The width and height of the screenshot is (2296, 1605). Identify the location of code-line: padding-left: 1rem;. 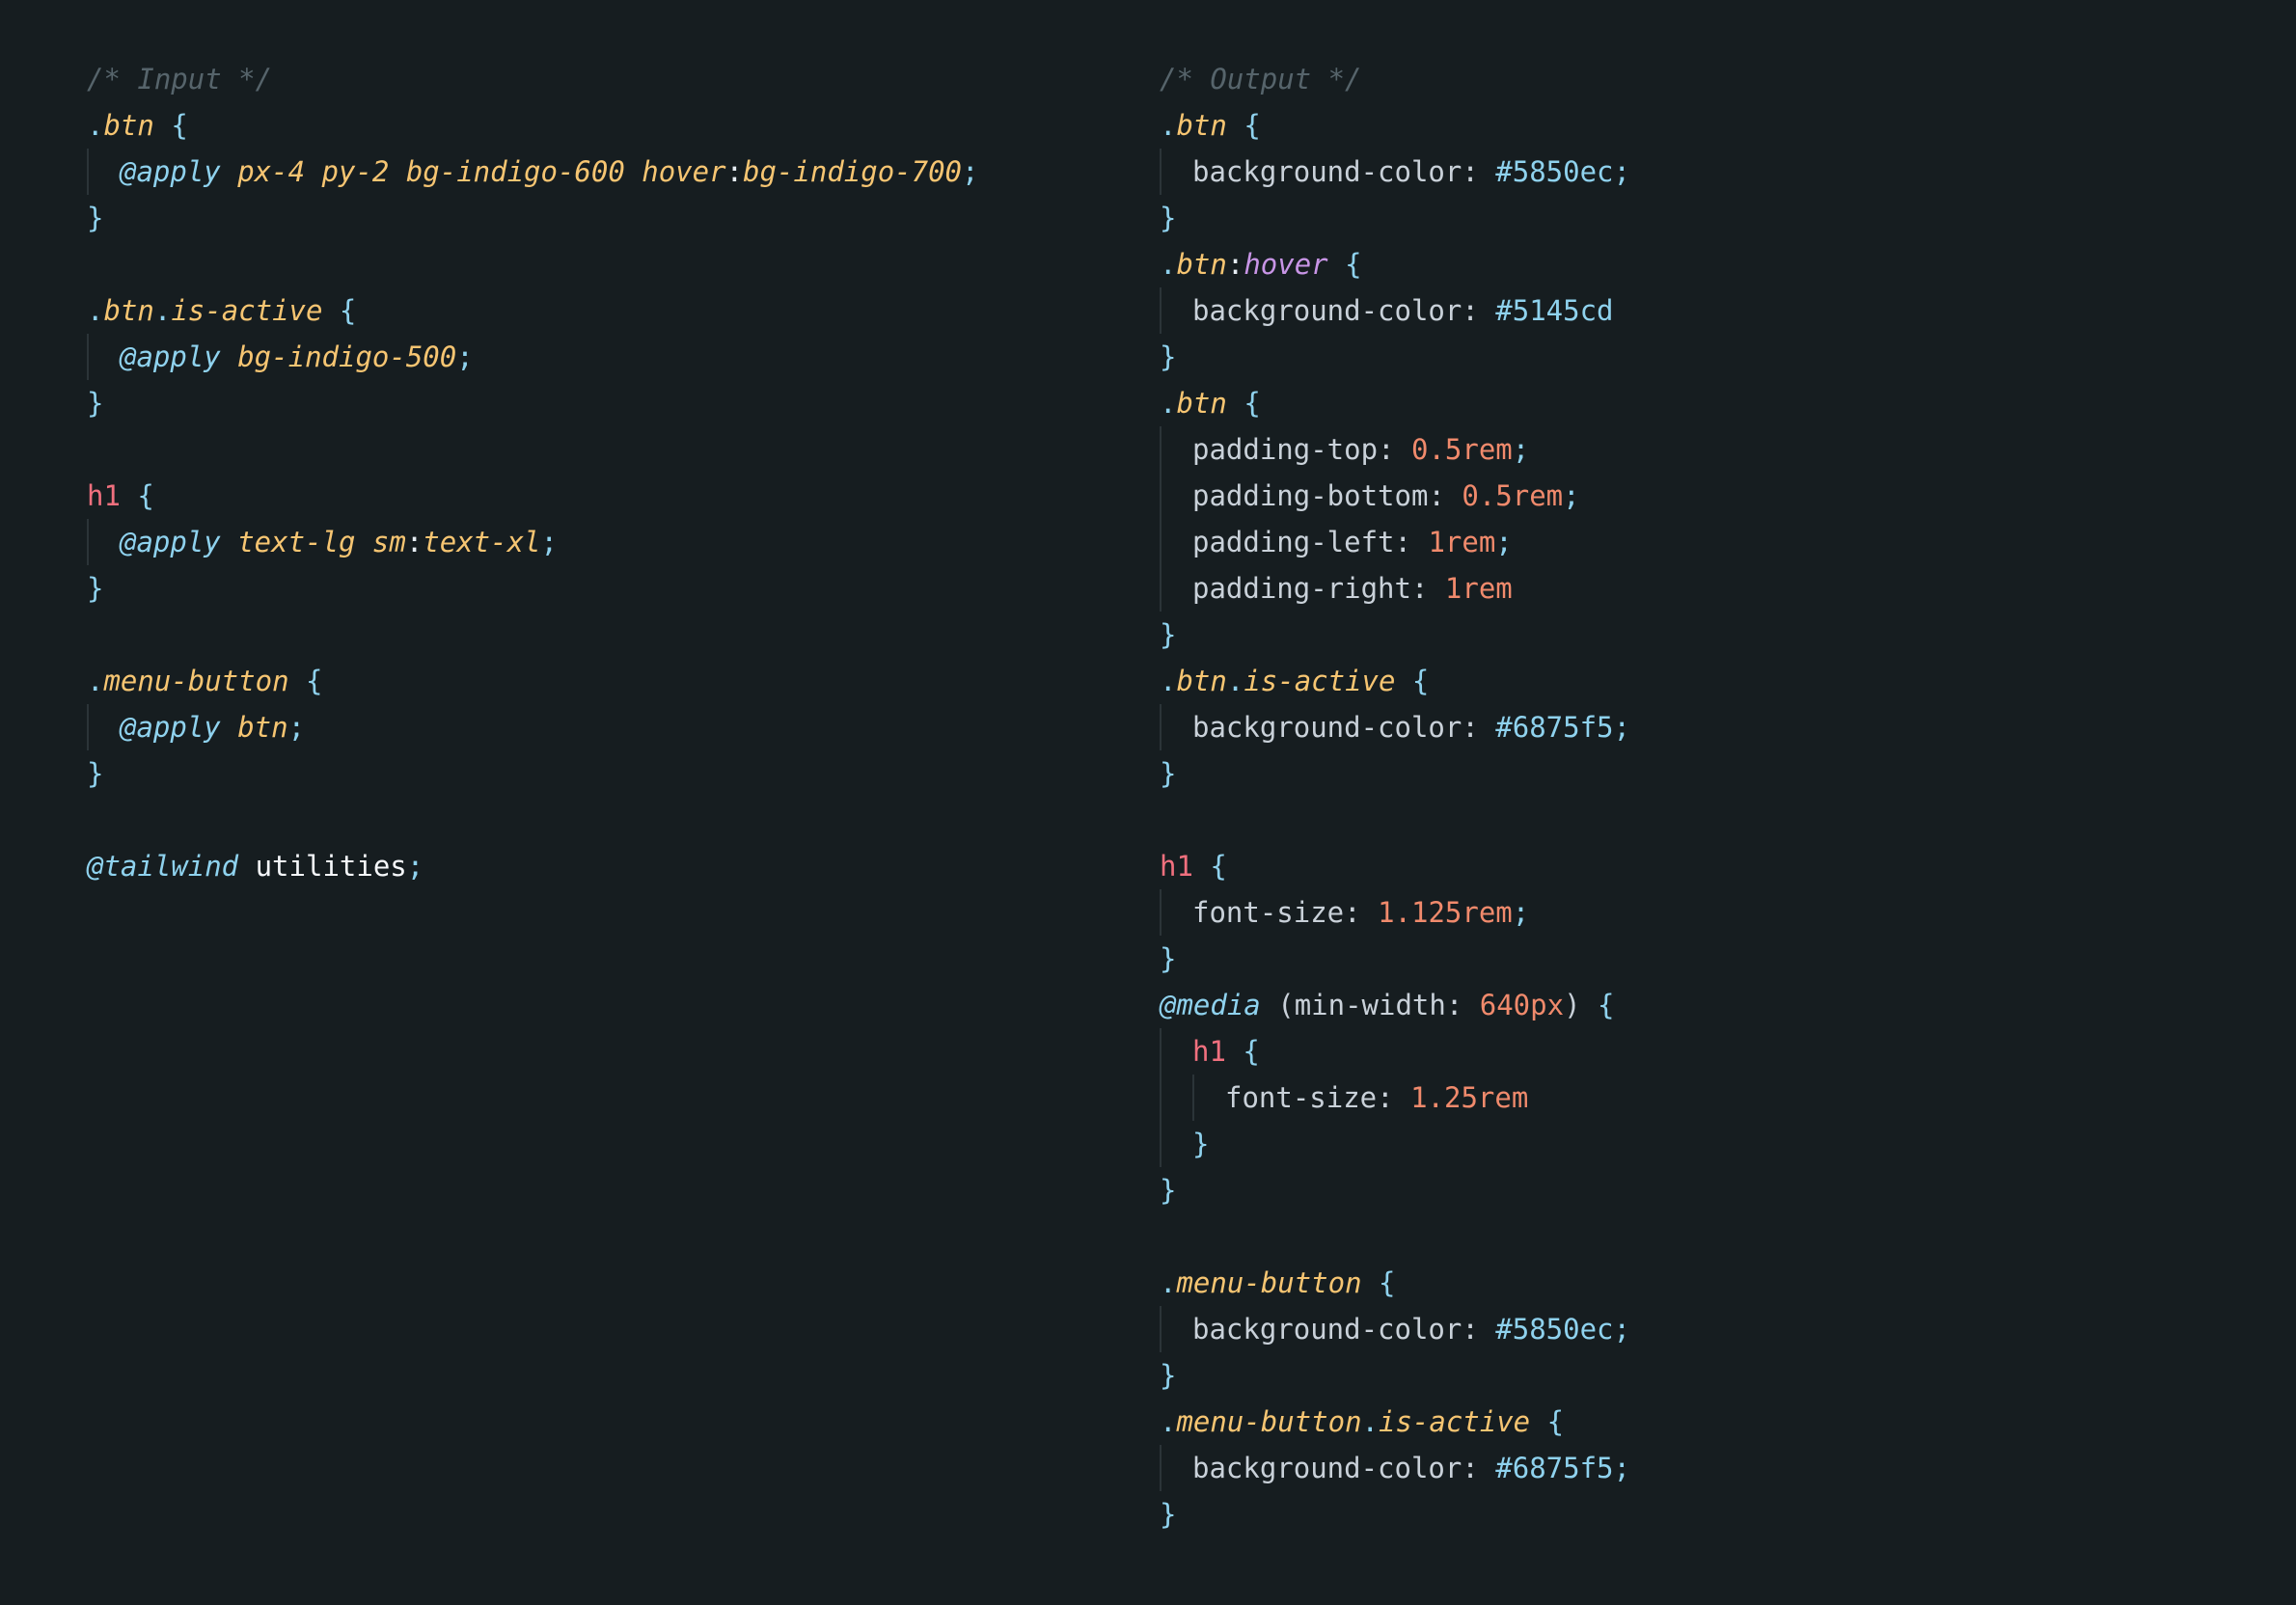
(1395, 542).